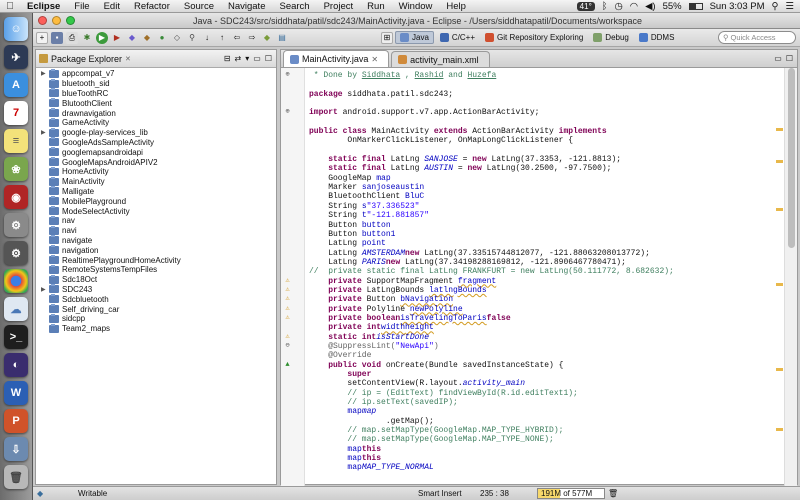 This screenshot has width=800, height=500. What do you see at coordinates (695, 6) in the screenshot?
I see `battery-icon` at bounding box center [695, 6].